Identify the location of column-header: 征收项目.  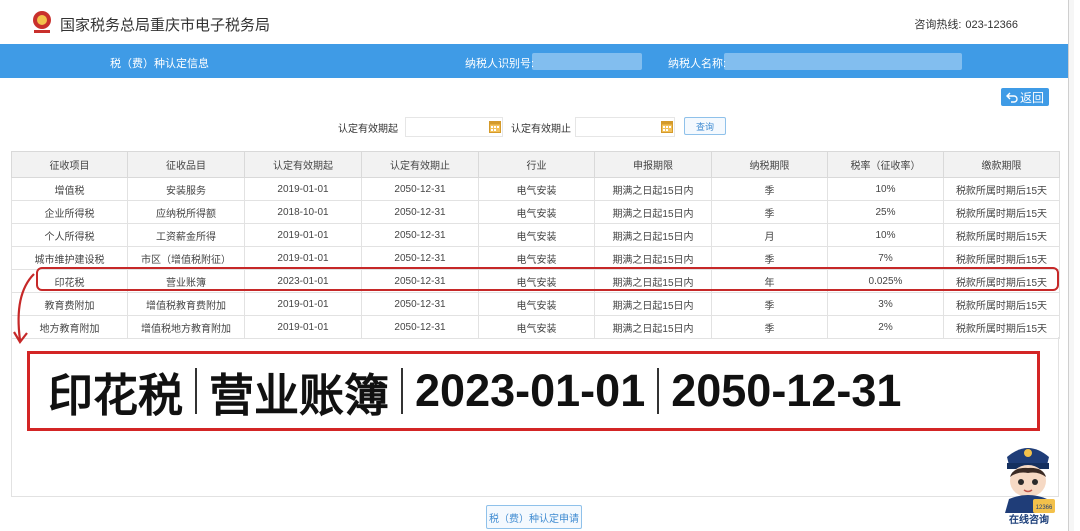
(69, 164).